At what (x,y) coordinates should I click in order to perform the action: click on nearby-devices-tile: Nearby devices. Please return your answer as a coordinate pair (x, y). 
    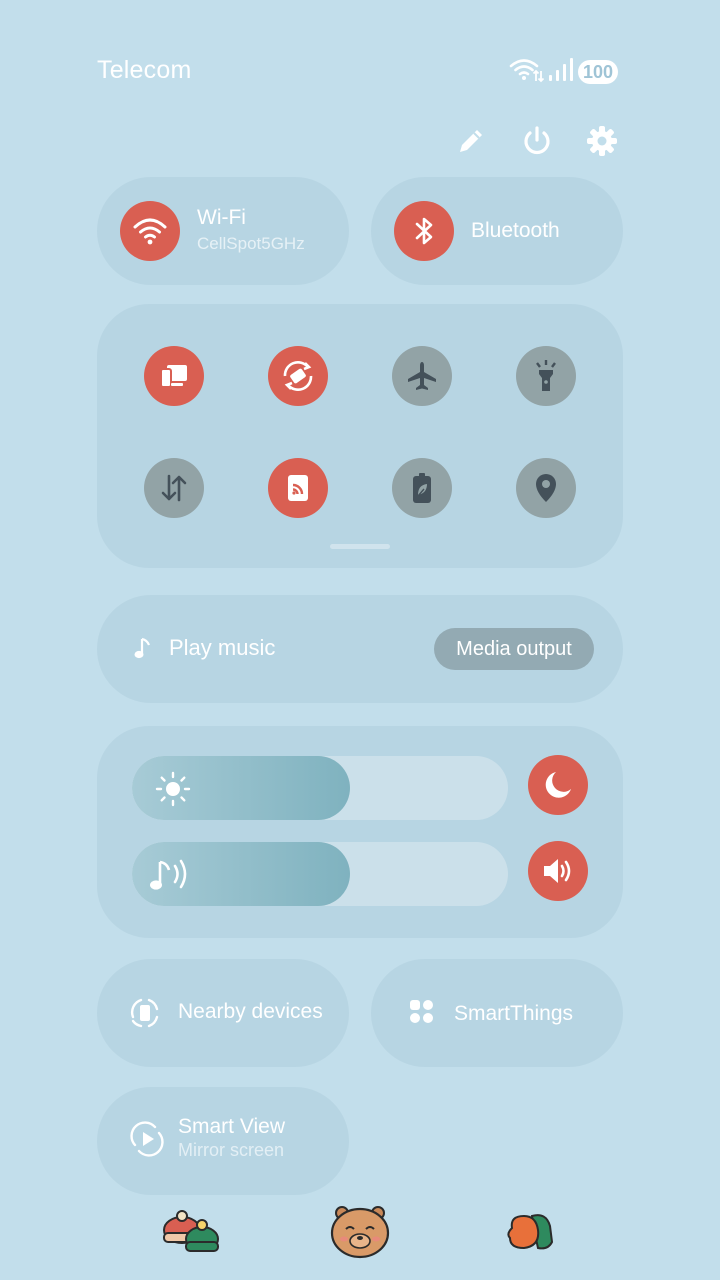
    Looking at the image, I should click on (223, 1013).